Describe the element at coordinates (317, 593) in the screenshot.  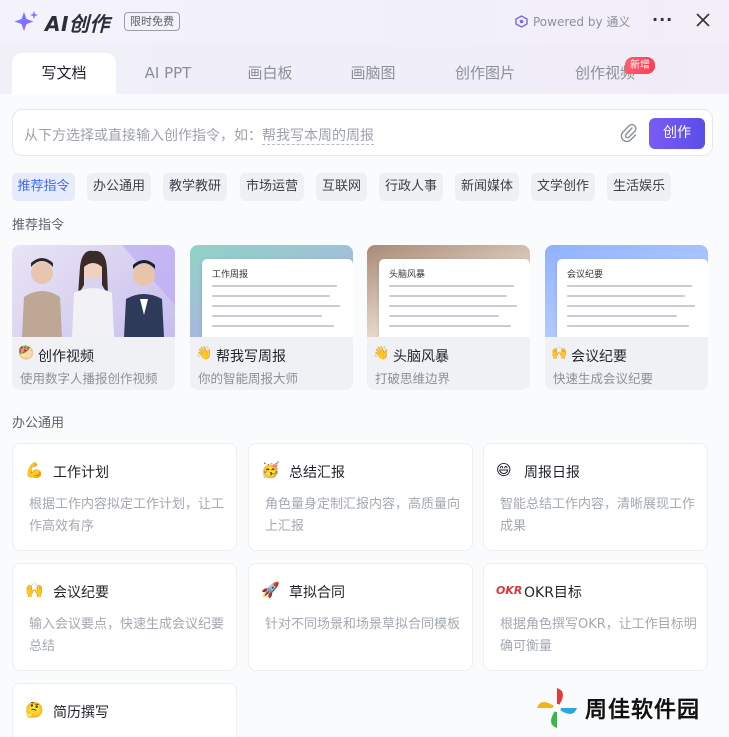
I see `tool-card-title: 草拟合同` at that location.